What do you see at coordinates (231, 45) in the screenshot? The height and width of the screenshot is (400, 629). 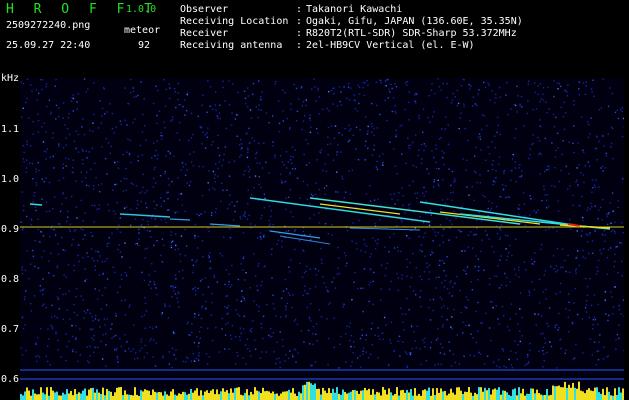 I see `info-label-antenna: Receiving antenna` at bounding box center [231, 45].